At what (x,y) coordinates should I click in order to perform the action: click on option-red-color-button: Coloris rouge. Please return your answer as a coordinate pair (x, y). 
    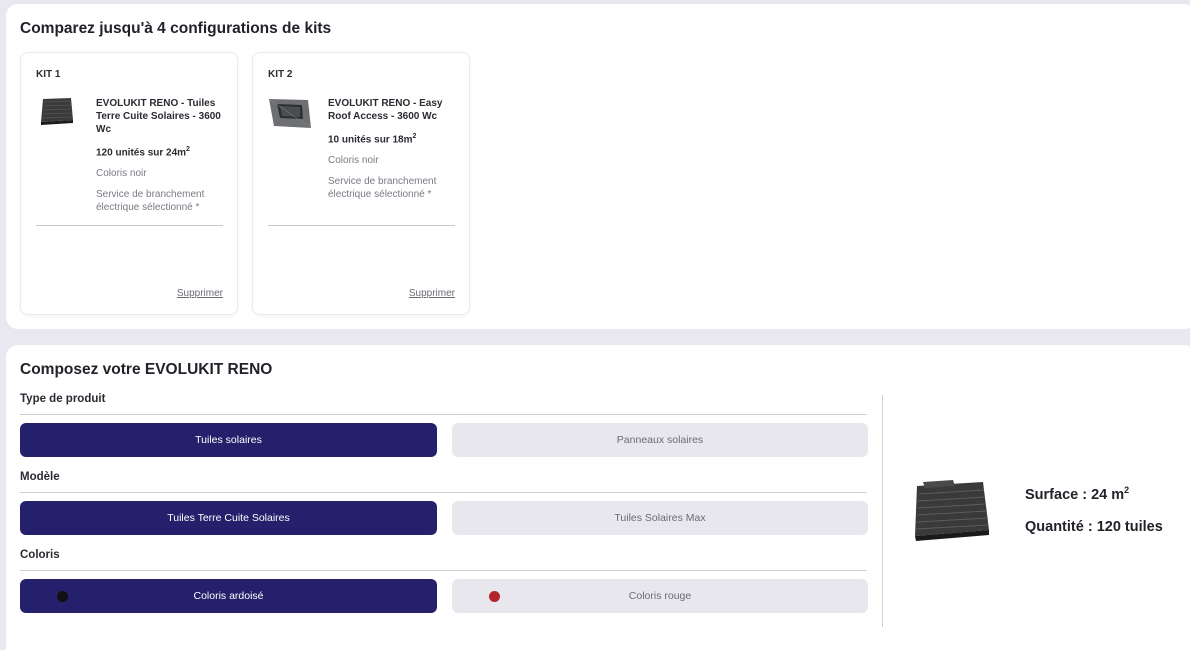
    Looking at the image, I should click on (660, 596).